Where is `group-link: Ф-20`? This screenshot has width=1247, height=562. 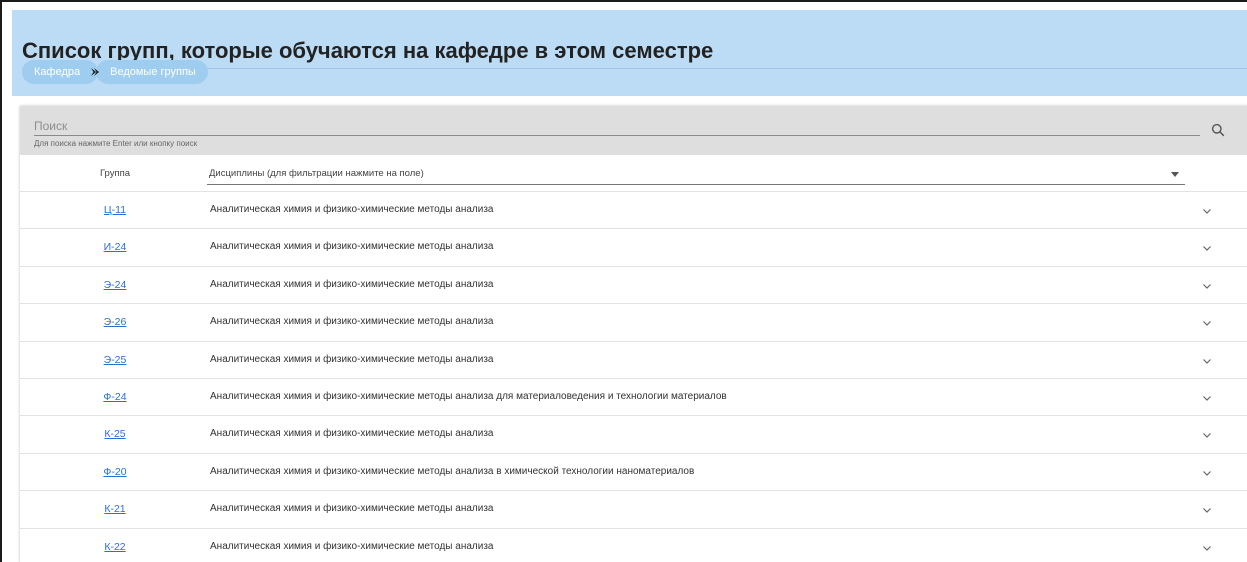 group-link: Ф-20 is located at coordinates (115, 472).